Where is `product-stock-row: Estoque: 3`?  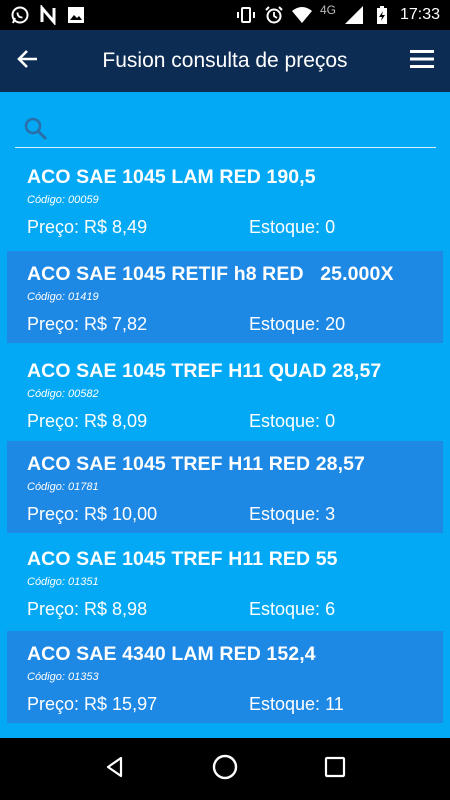 product-stock-row: Estoque: 3 is located at coordinates (292, 514).